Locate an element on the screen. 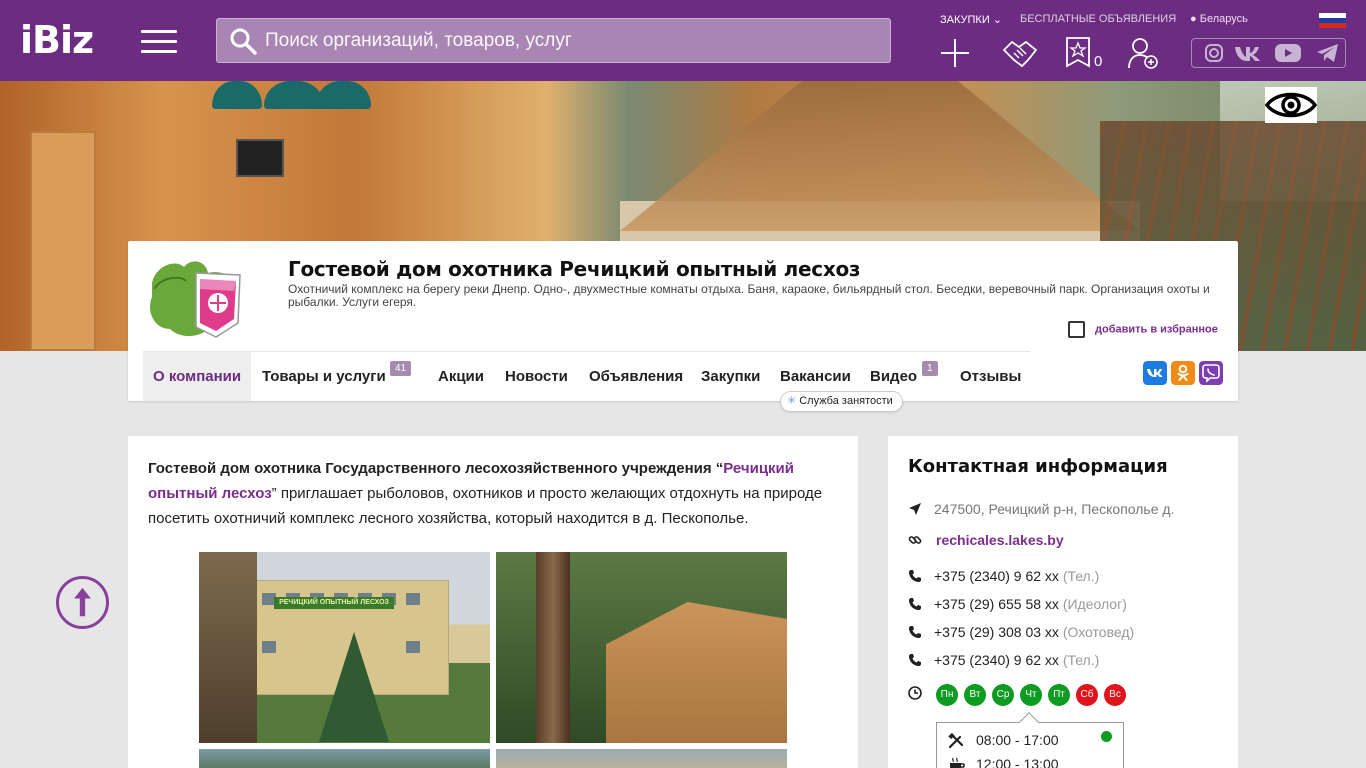  free-ads-link: Бесплатные объявления is located at coordinates (1098, 19).